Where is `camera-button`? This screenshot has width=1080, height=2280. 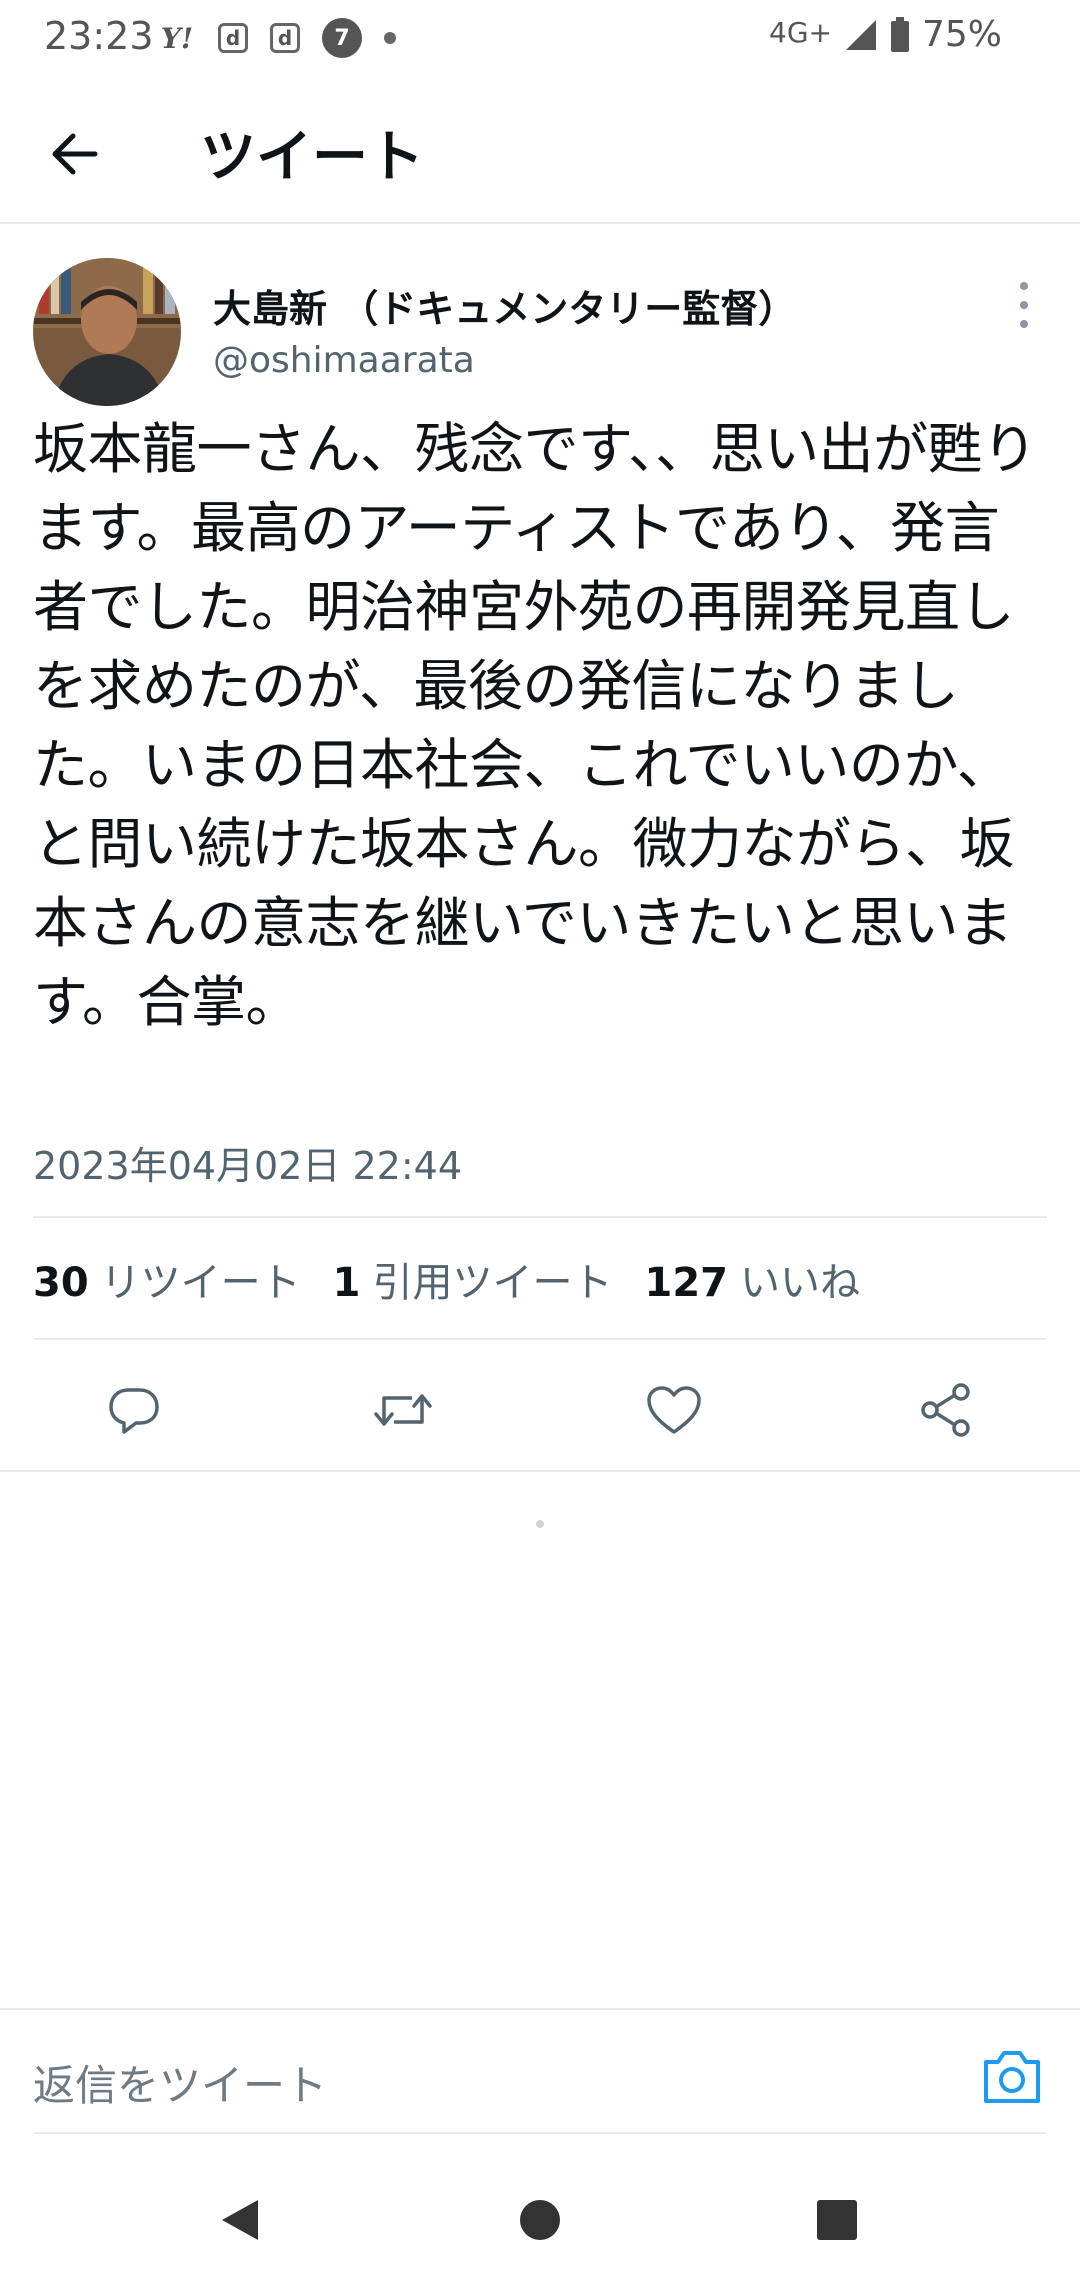 camera-button is located at coordinates (1012, 2077).